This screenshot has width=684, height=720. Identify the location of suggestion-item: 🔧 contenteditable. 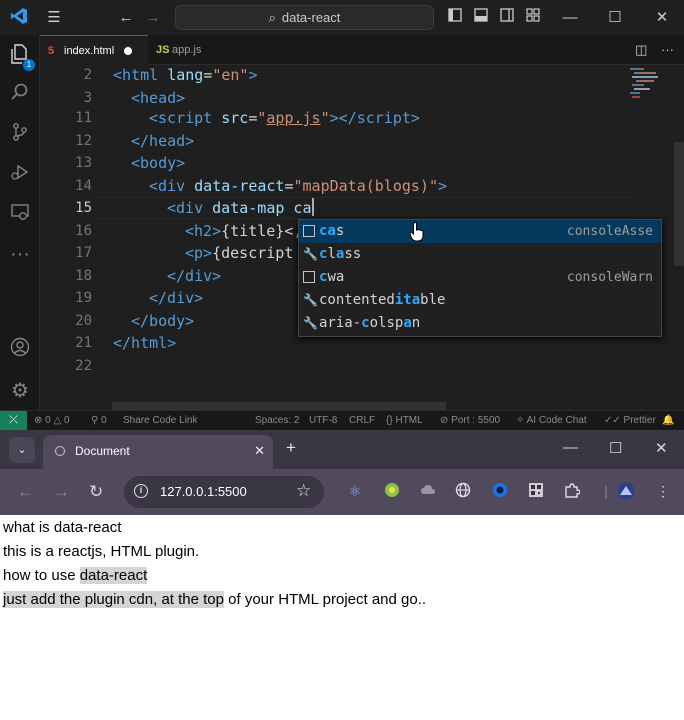
(480, 300).